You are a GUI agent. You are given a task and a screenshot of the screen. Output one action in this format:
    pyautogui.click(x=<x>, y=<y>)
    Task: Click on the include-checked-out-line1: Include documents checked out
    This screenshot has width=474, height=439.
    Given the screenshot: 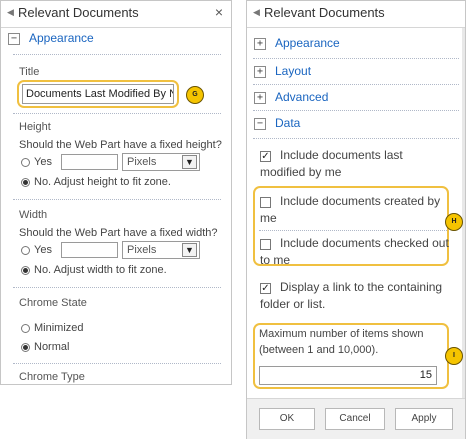 What is the action you would take?
    pyautogui.click(x=364, y=243)
    